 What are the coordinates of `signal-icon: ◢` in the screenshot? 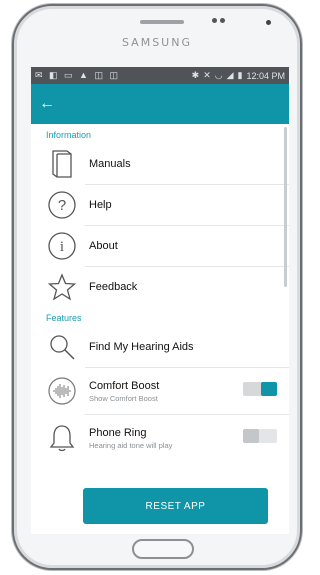 It's located at (230, 75).